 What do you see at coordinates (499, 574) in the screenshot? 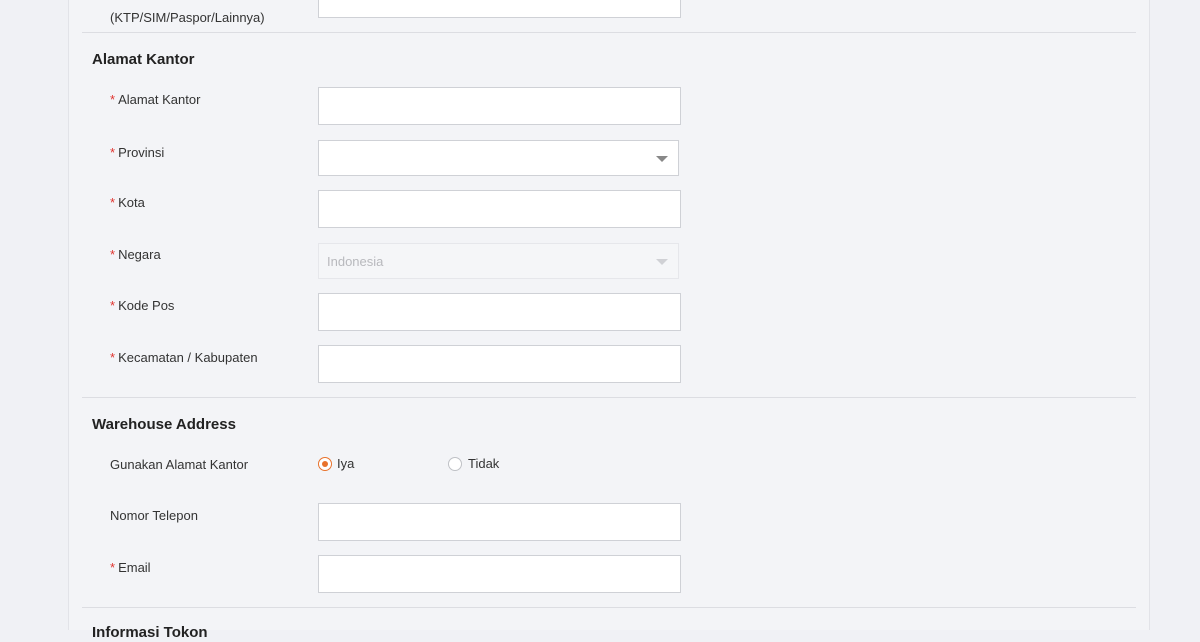
I see `email-input` at bounding box center [499, 574].